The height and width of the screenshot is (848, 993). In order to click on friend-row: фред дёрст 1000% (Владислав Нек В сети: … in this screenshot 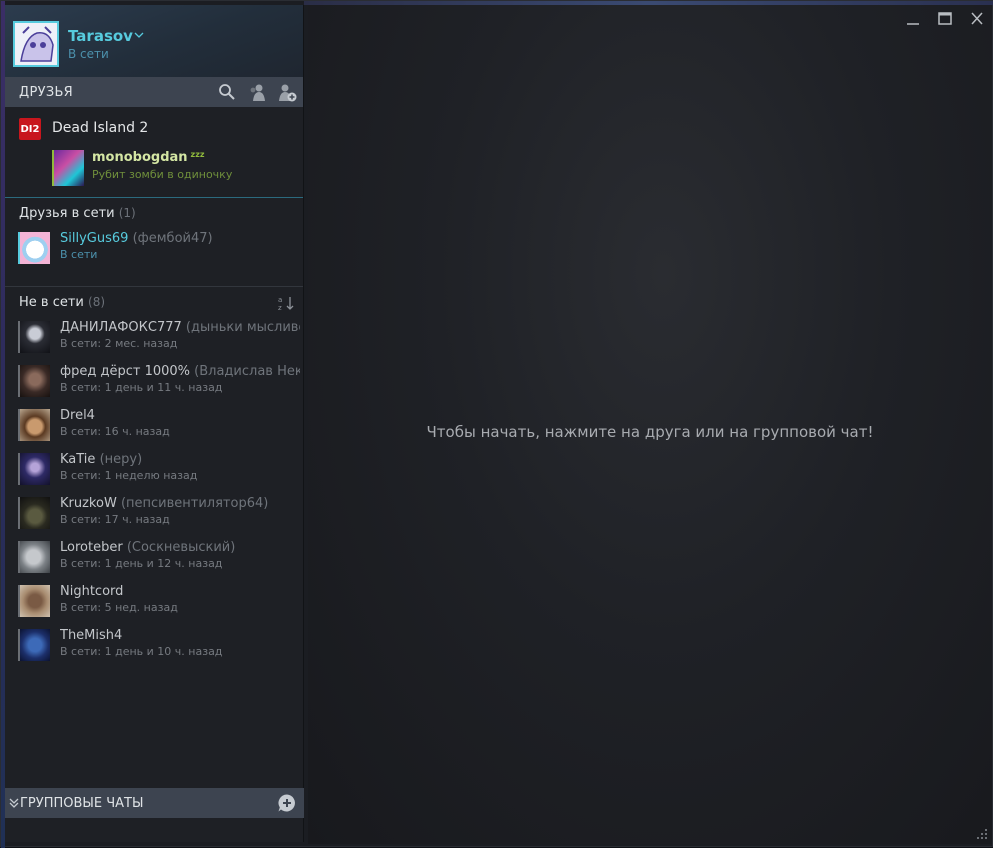, I will do `click(152, 383)`.